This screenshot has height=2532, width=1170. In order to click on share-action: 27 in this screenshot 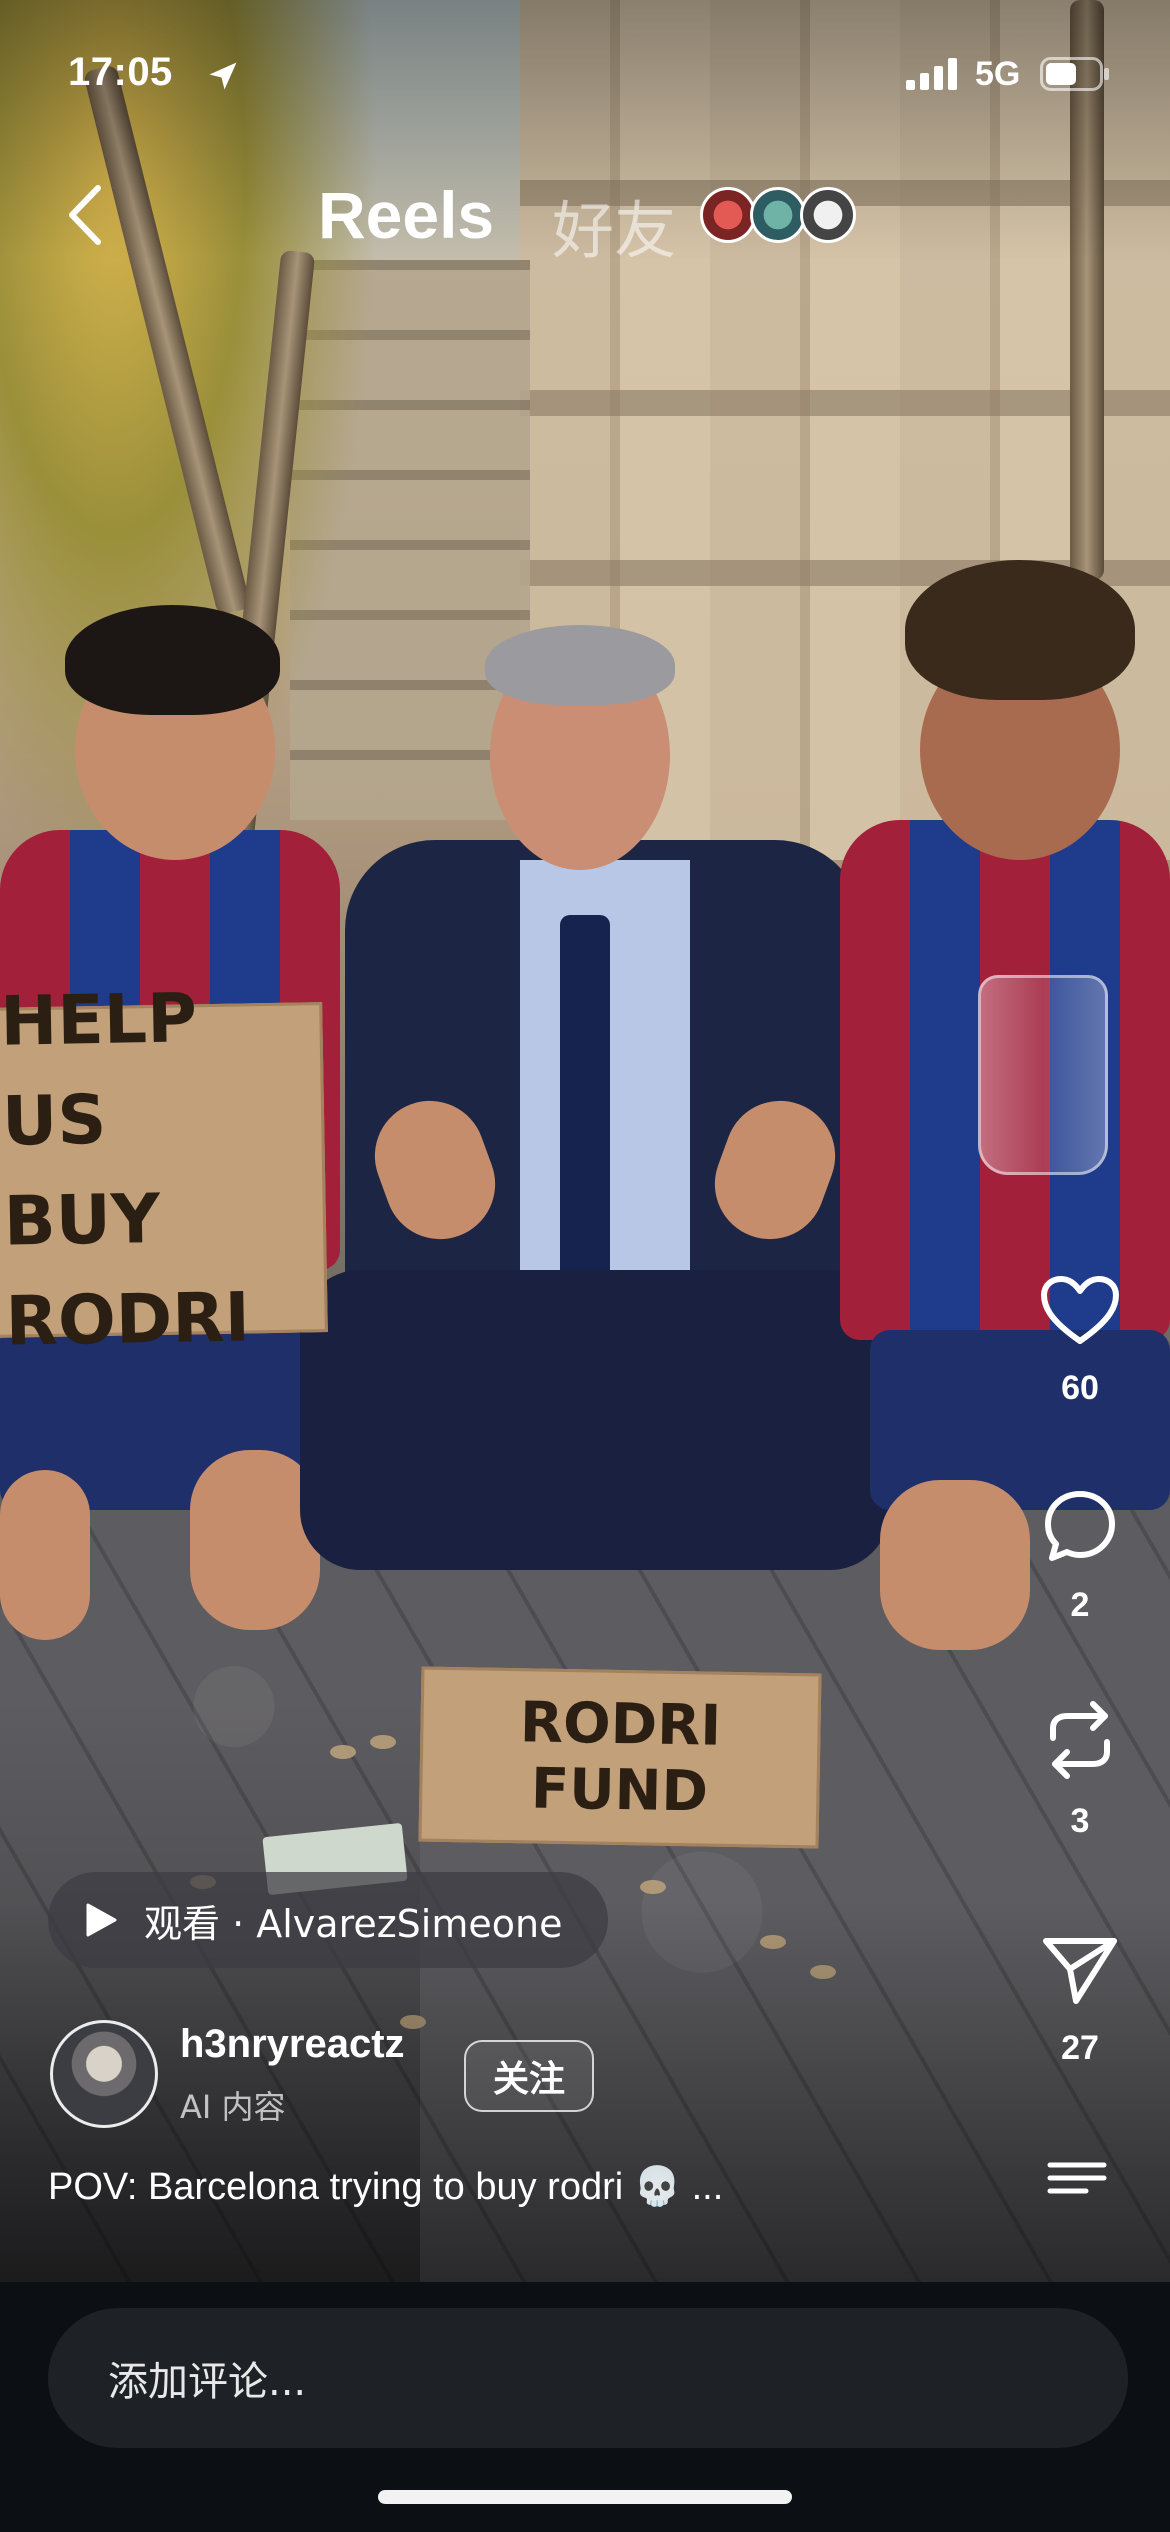, I will do `click(1080, 2001)`.